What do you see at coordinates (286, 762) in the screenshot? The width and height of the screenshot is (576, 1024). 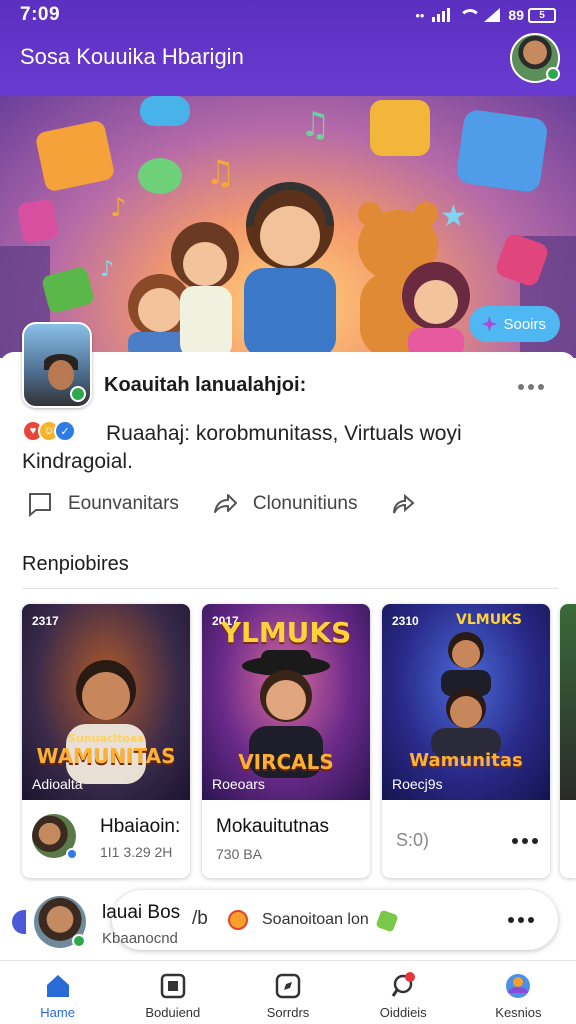 I see `tile-banner: VIRCALS` at bounding box center [286, 762].